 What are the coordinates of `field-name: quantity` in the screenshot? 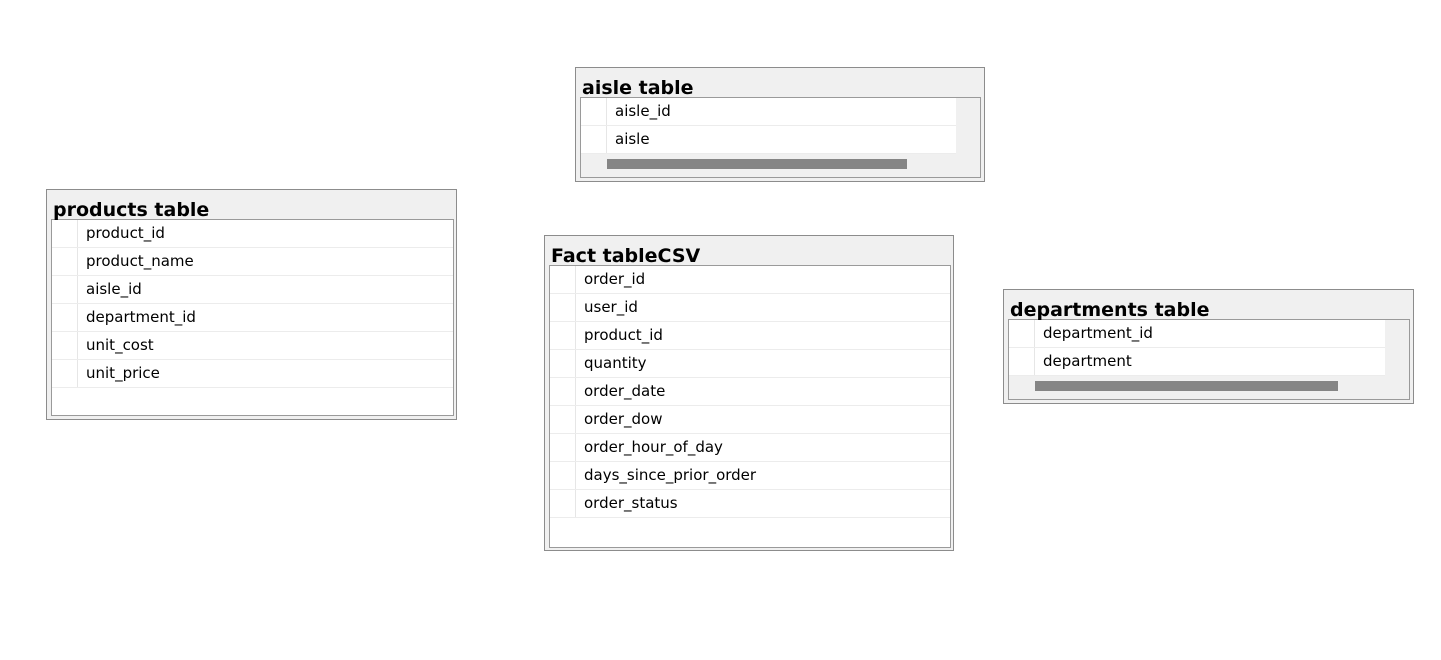 It's located at (615, 363).